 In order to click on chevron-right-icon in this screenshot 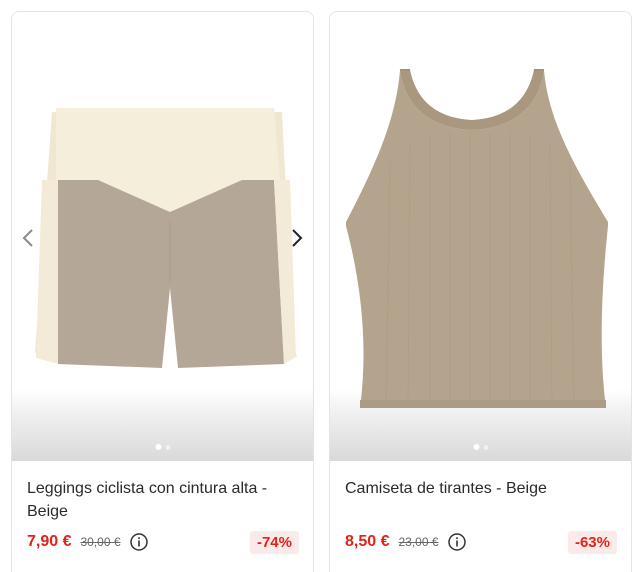, I will do `click(297, 238)`.